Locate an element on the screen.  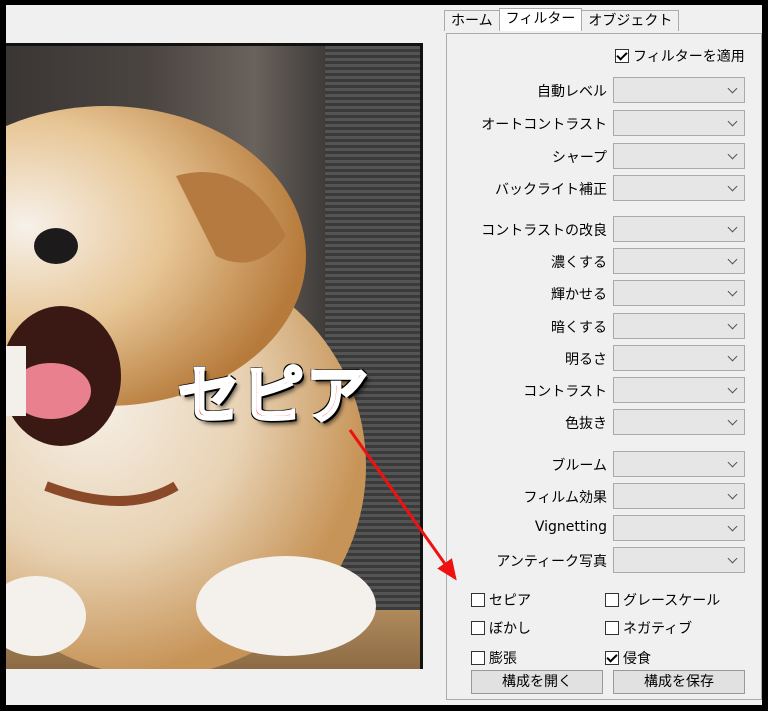
erode-checkbox: 侵食 is located at coordinates (628, 658).